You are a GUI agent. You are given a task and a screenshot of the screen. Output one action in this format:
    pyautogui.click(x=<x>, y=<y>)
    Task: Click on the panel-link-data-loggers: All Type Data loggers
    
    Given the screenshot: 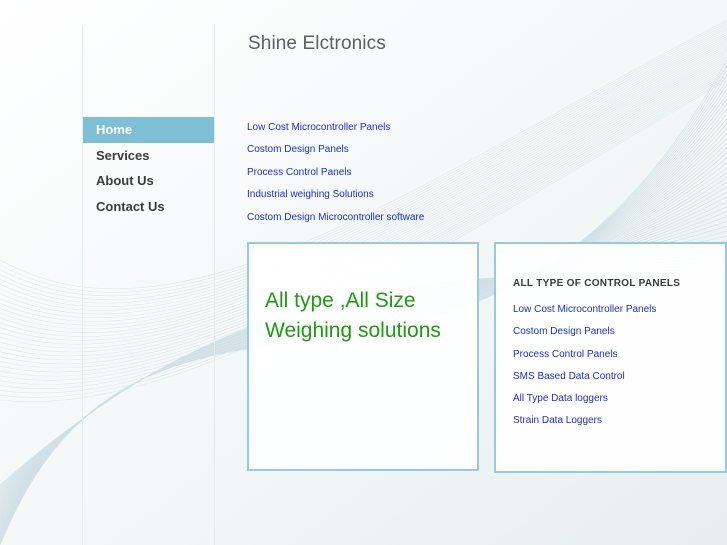 What is the action you would take?
    pyautogui.click(x=584, y=400)
    